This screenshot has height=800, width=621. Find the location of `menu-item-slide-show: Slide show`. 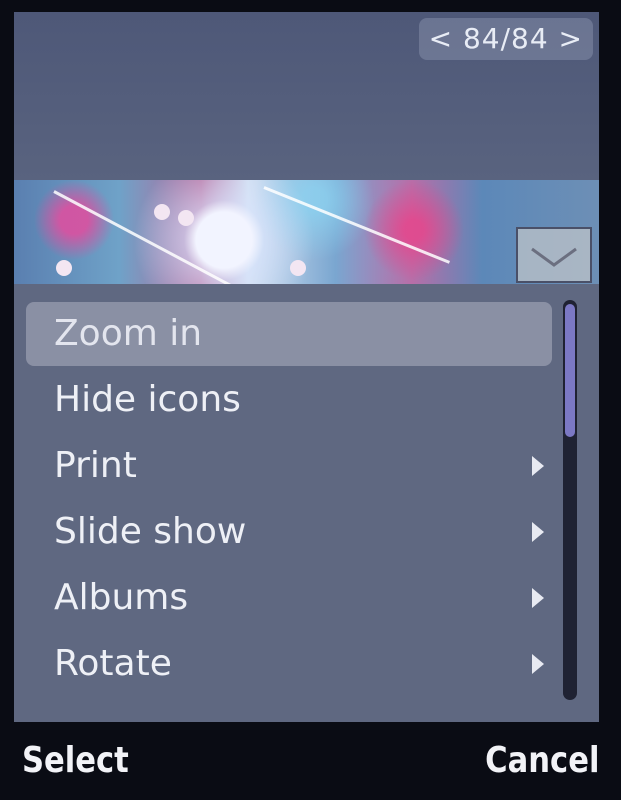

menu-item-slide-show: Slide show is located at coordinates (289, 532).